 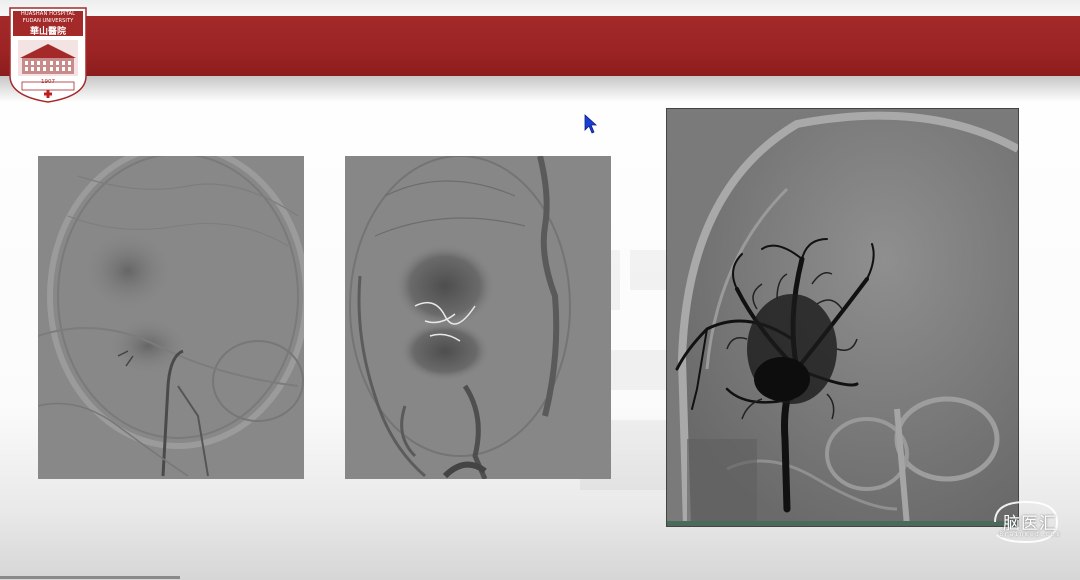 What do you see at coordinates (48, 82) in the screenshot?
I see `logo-year: 1907` at bounding box center [48, 82].